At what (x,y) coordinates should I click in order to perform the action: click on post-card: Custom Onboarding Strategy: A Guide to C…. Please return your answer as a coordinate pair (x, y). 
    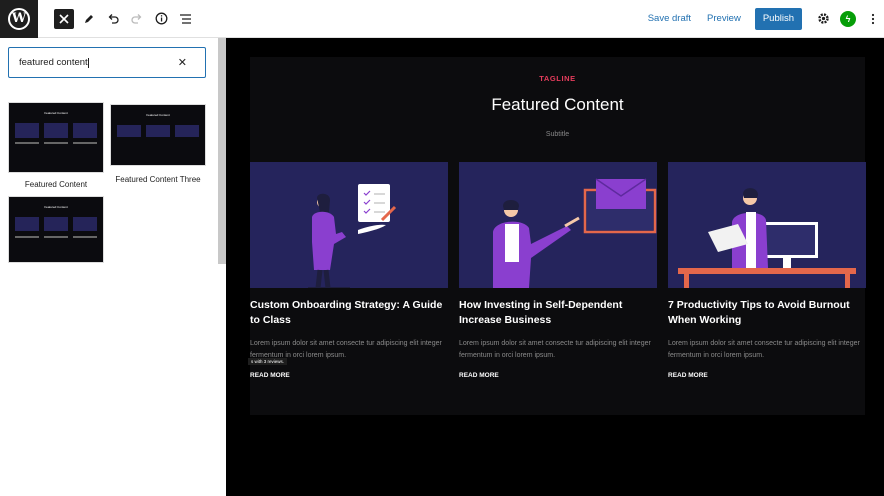
    Looking at the image, I should click on (349, 270).